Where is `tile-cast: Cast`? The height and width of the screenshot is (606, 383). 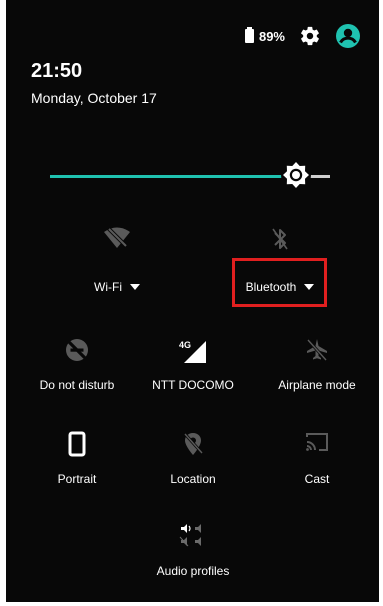 tile-cast: Cast is located at coordinates (317, 466).